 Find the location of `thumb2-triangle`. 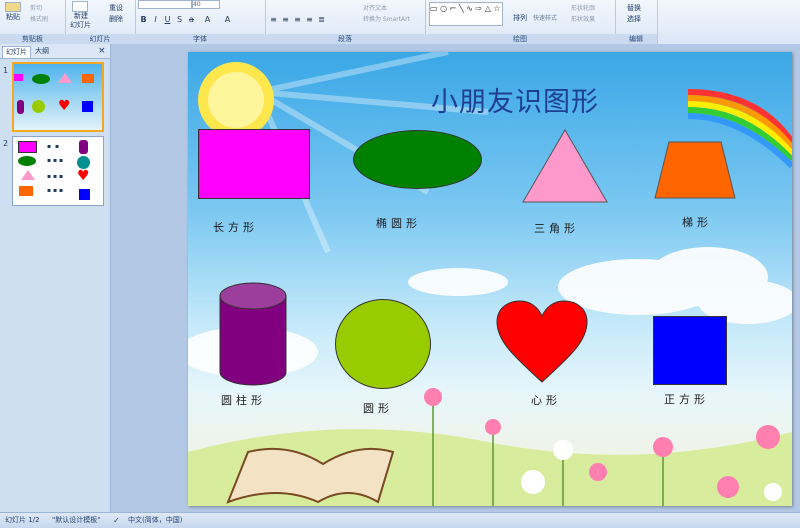

thumb2-triangle is located at coordinates (28, 175).